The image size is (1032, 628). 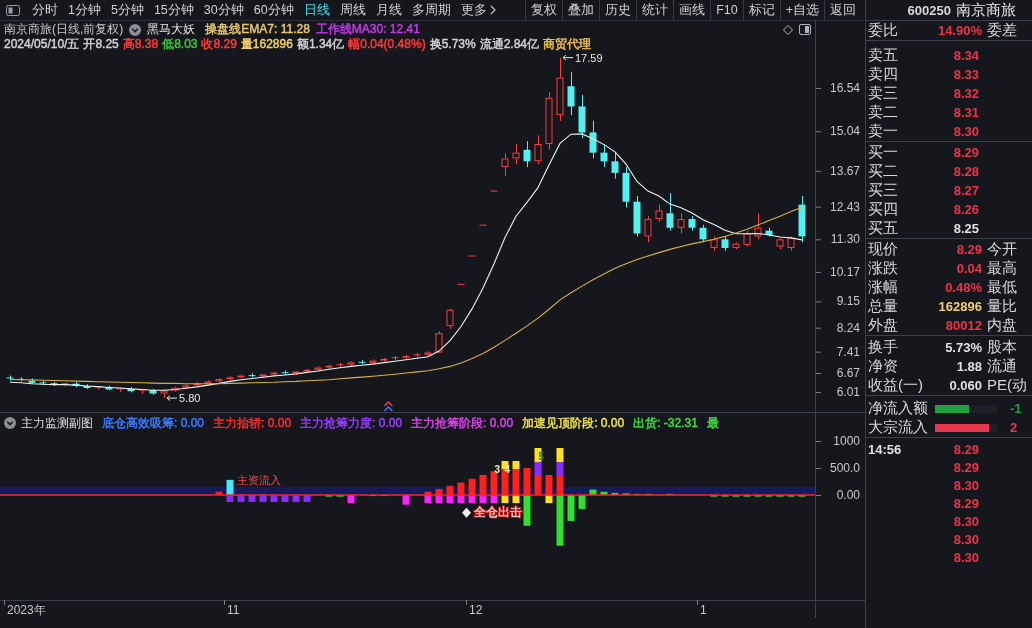 I want to click on ask-label: 卖三, so click(x=883, y=93).